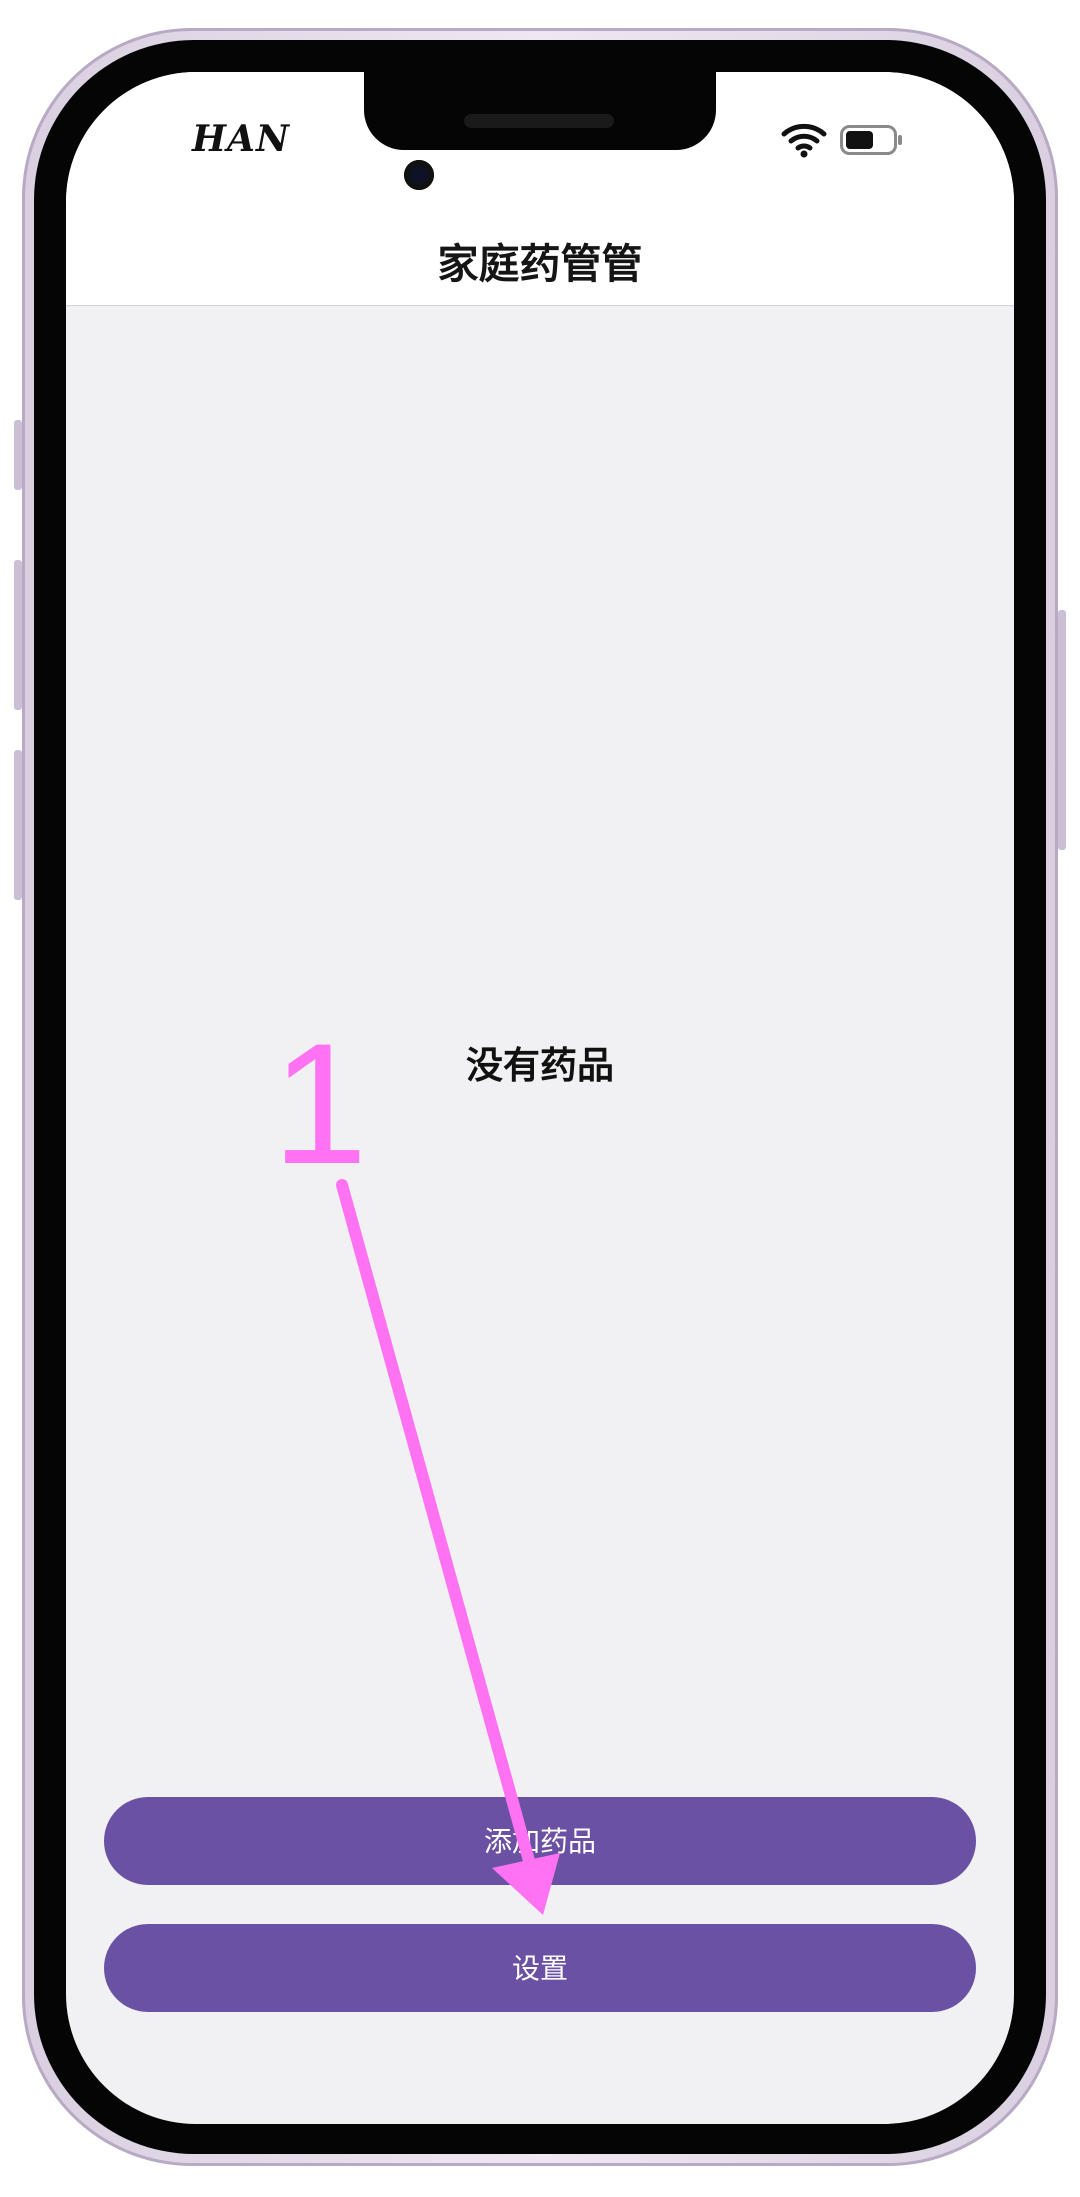 The width and height of the screenshot is (1080, 2197). Describe the element at coordinates (540, 1968) in the screenshot. I see `settings-button: 设置` at that location.